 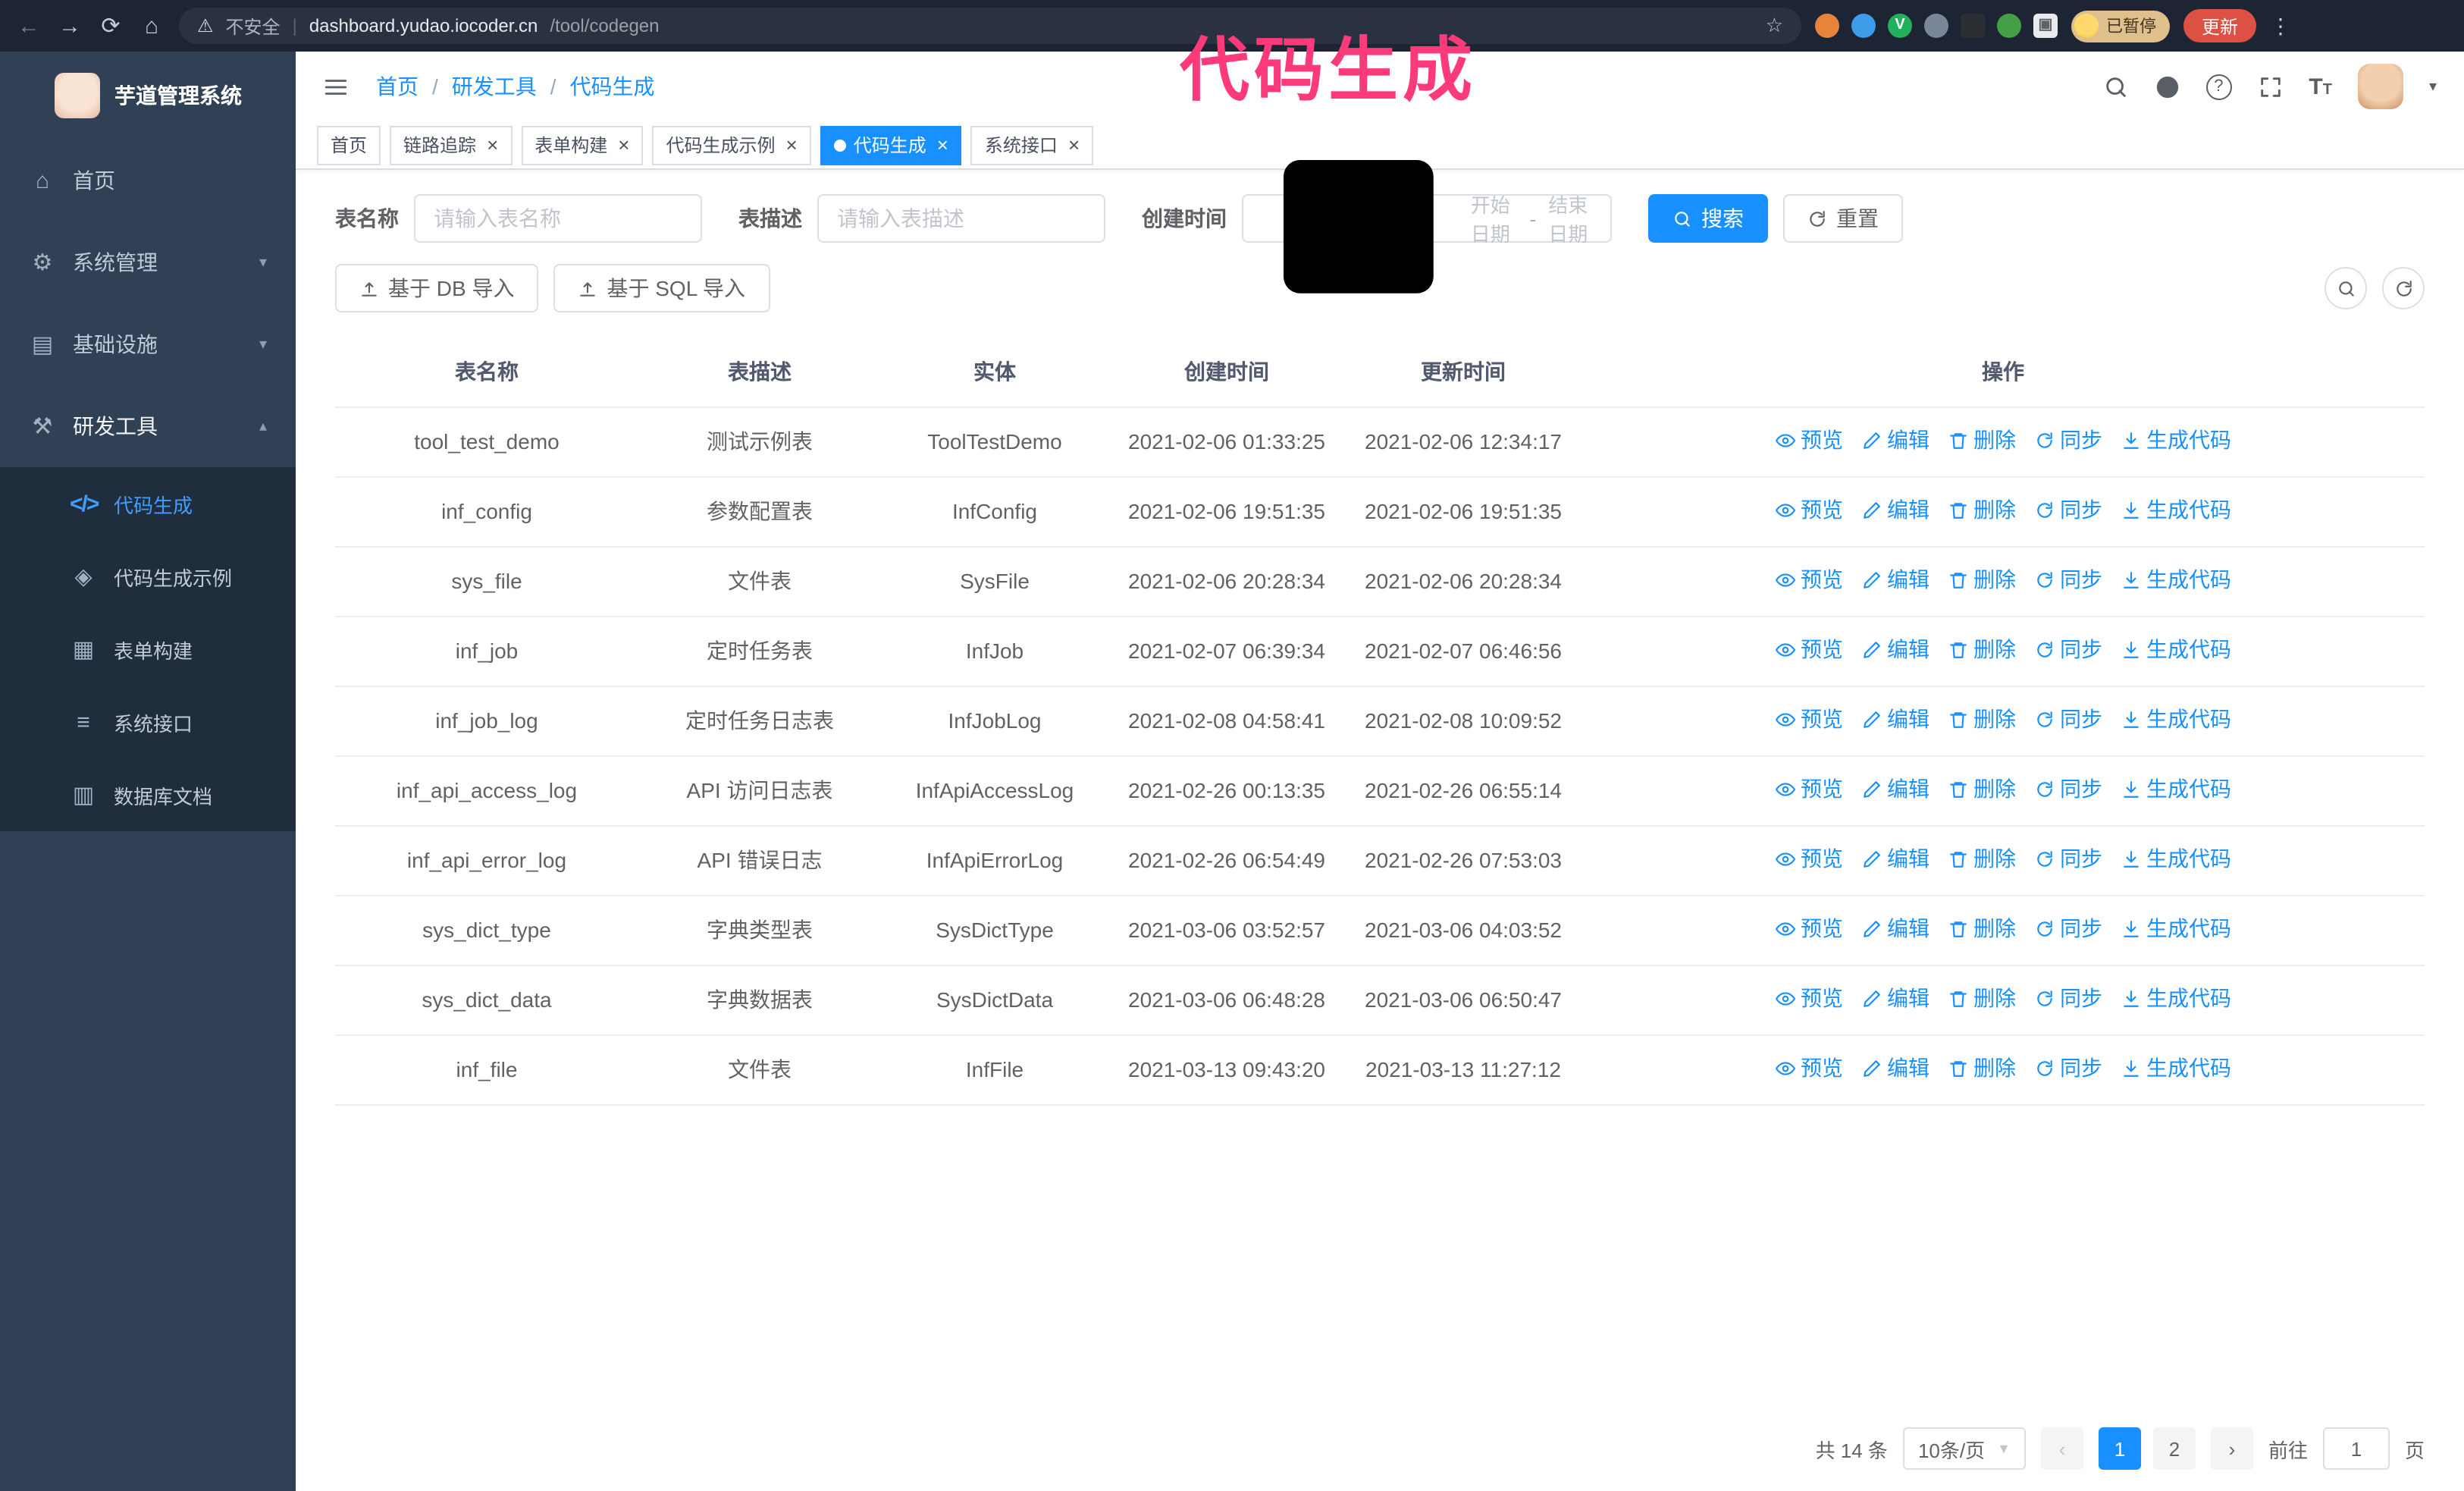 I want to click on bookmark-star-icon: ☆, so click(x=1775, y=26).